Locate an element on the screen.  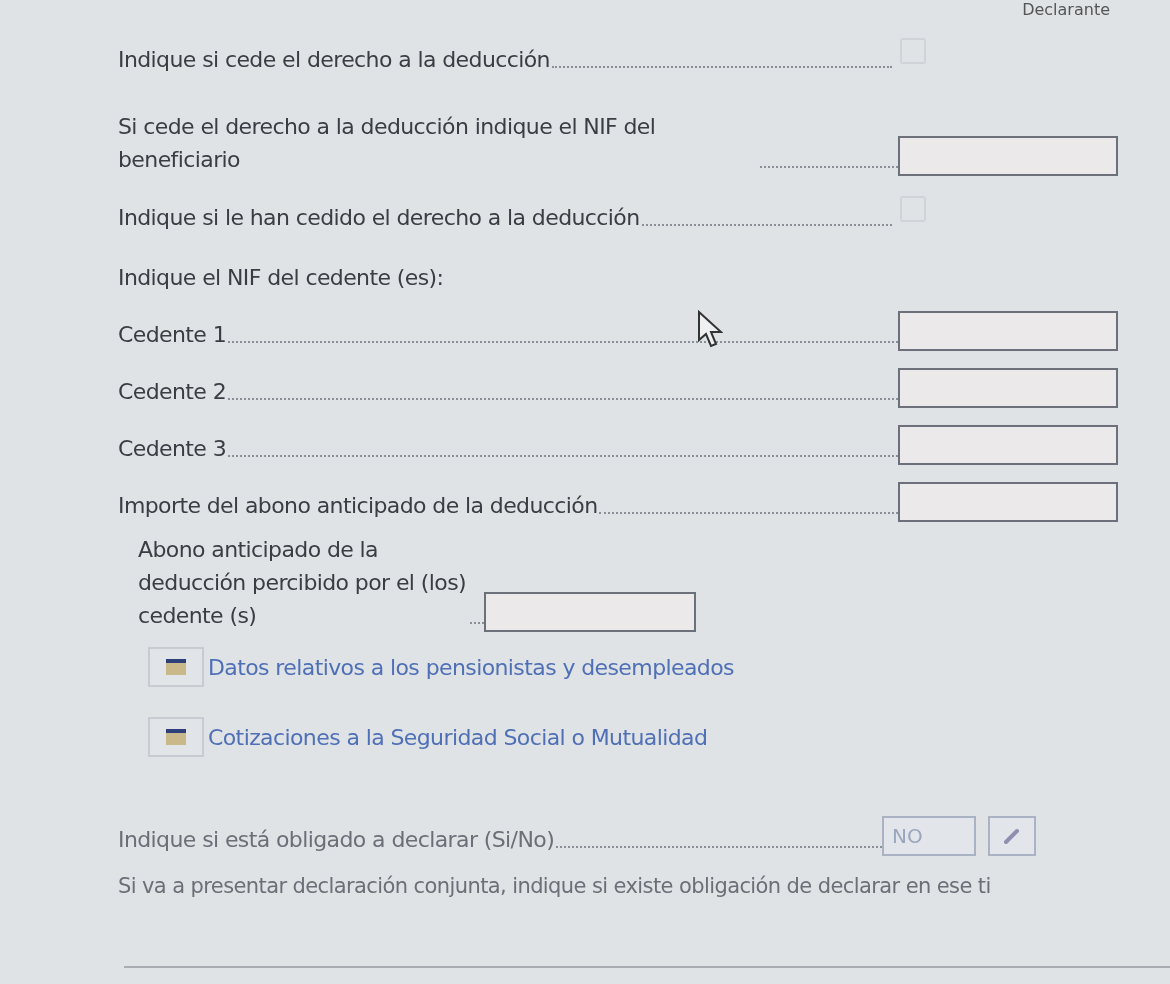
field-label: Cedente 3 is located at coordinates (172, 449).